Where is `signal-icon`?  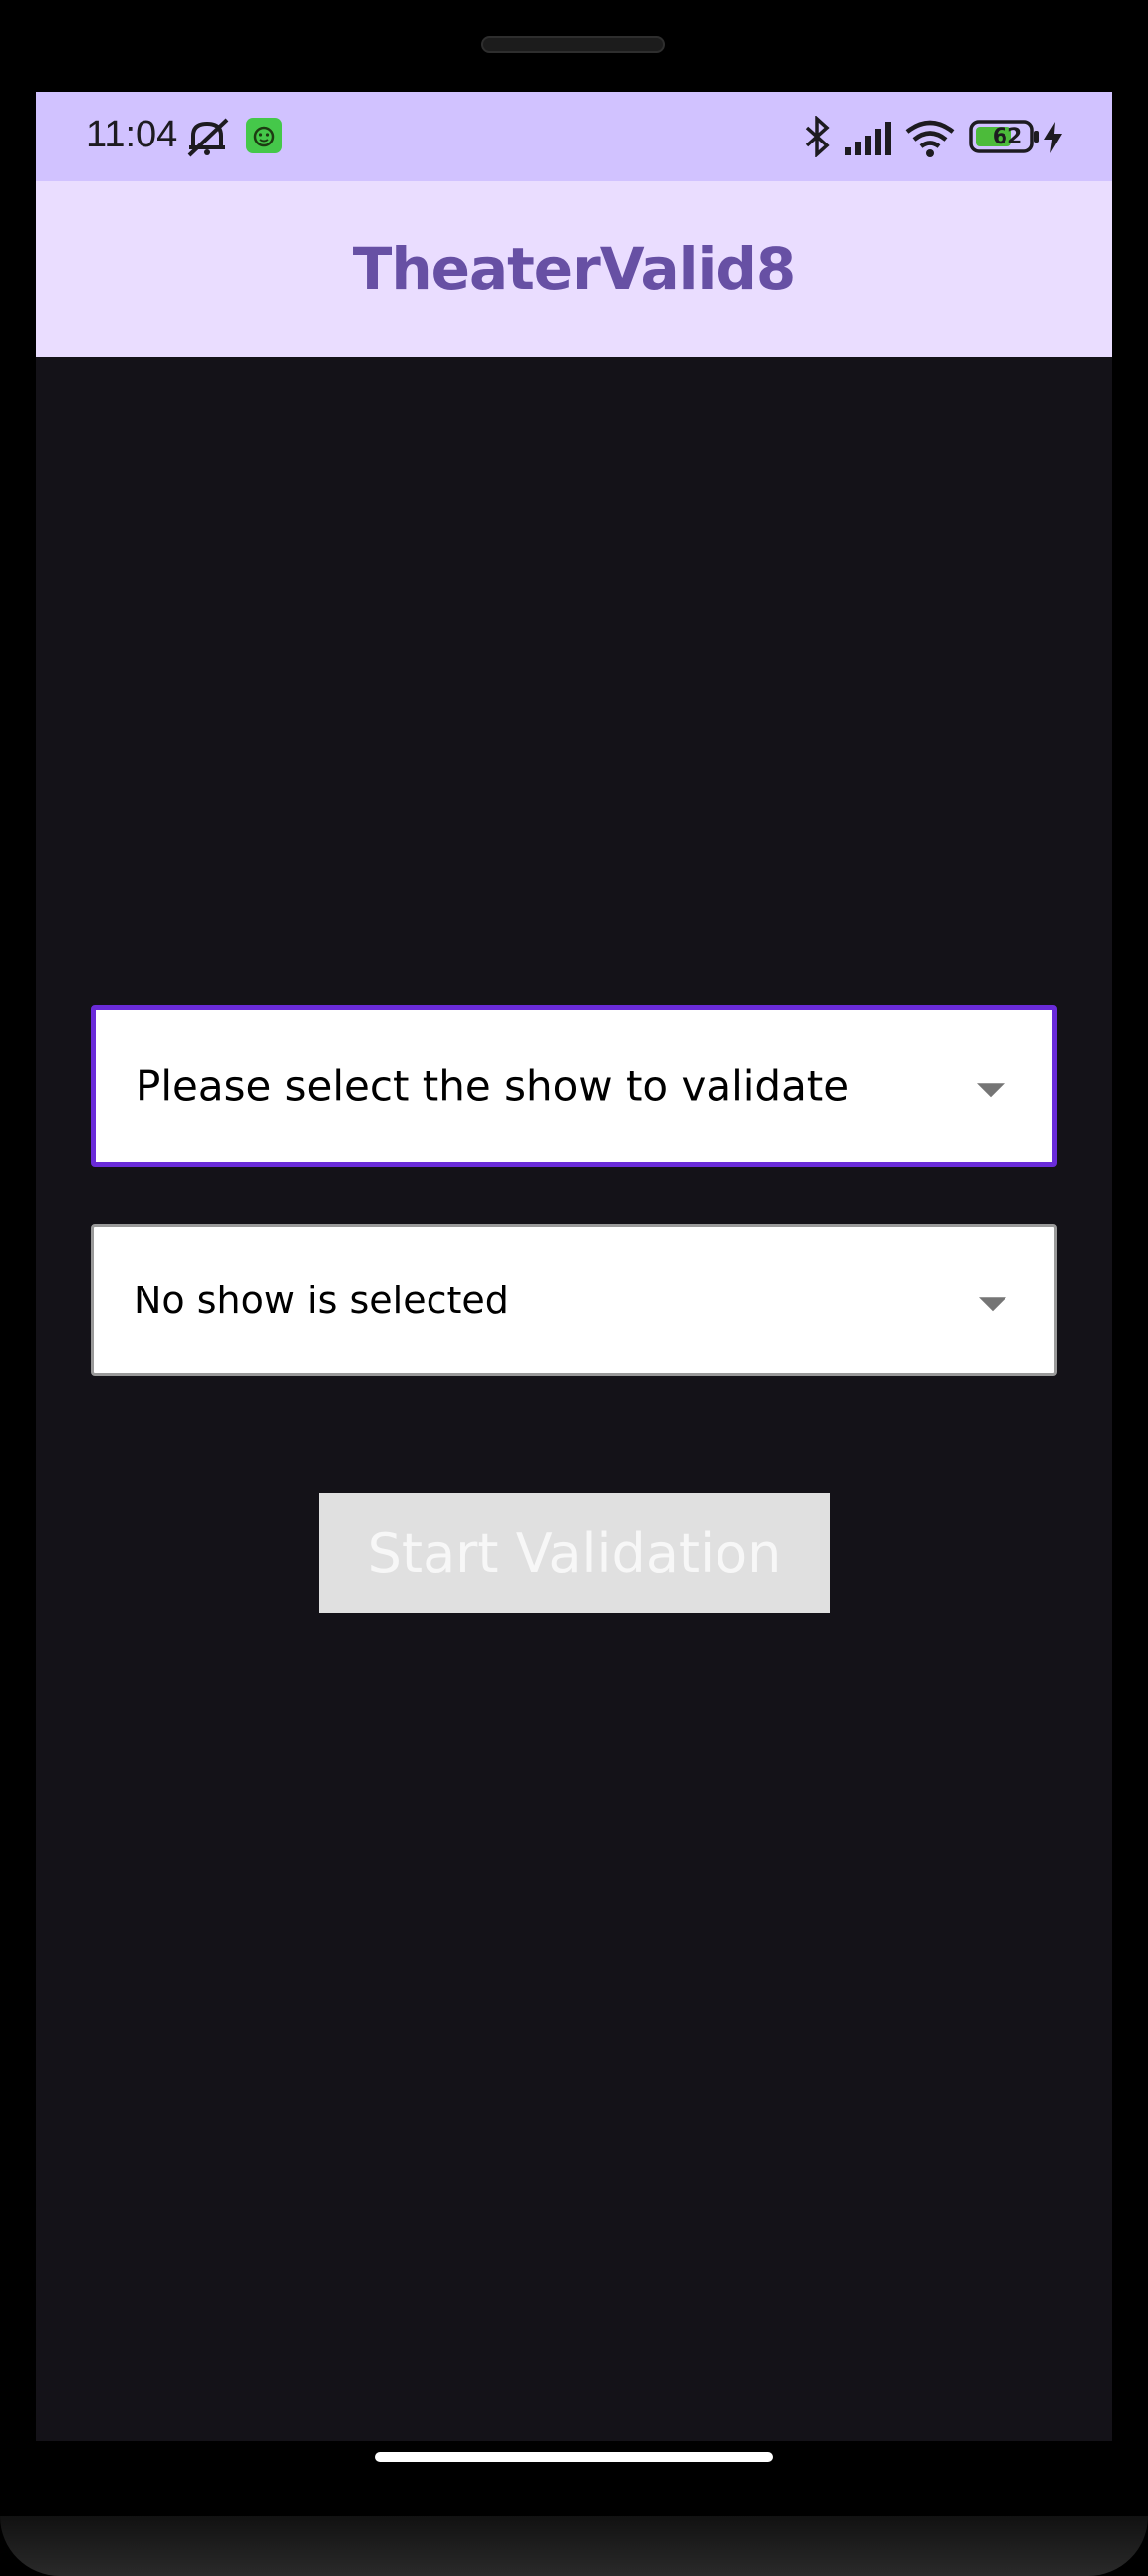 signal-icon is located at coordinates (870, 140).